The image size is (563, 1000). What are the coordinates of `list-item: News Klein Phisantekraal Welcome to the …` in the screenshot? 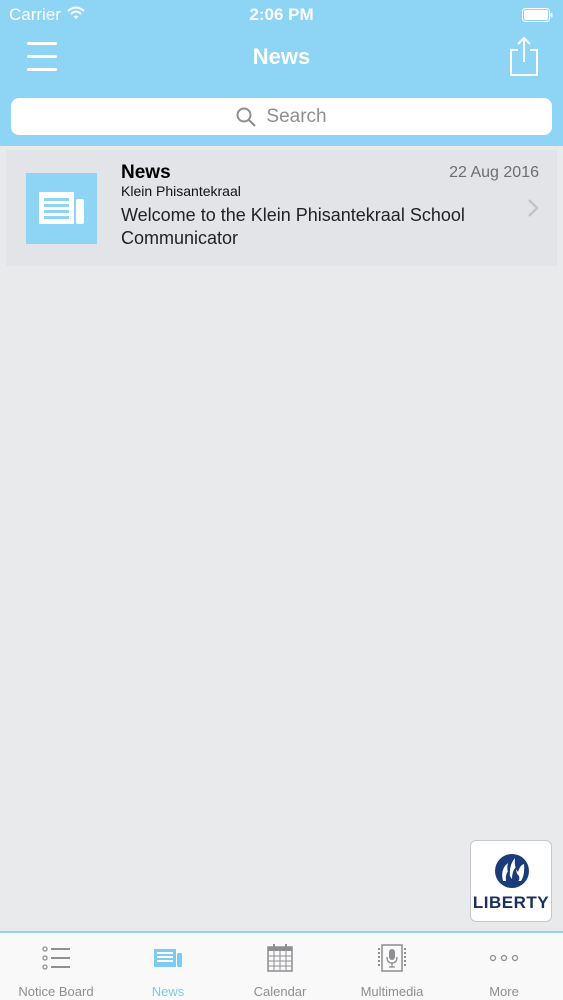 It's located at (281, 208).